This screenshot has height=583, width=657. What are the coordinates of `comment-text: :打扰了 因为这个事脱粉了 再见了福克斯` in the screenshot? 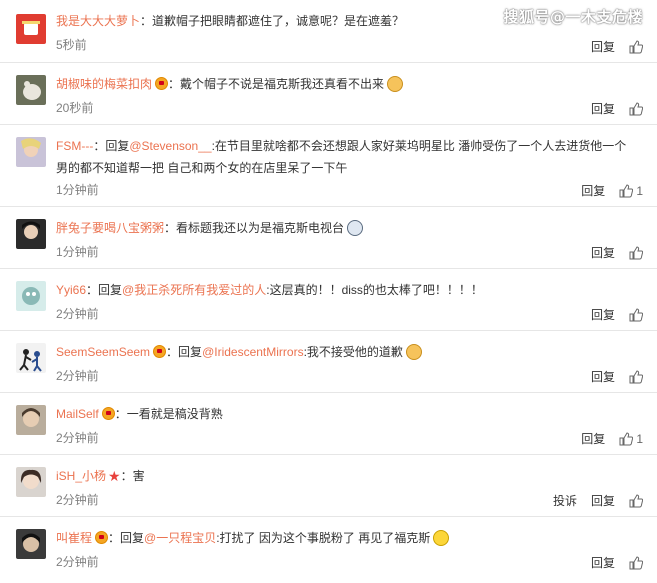 It's located at (323, 538).